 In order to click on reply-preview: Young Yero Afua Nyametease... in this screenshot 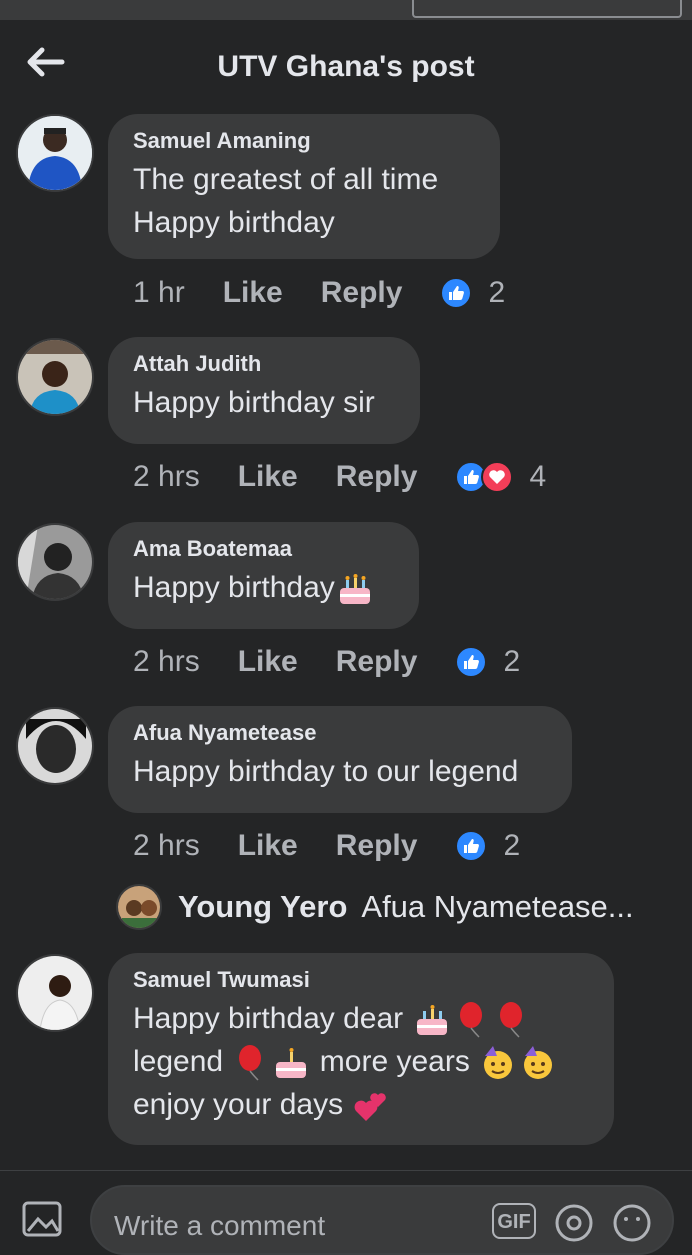, I will do `click(375, 907)`.